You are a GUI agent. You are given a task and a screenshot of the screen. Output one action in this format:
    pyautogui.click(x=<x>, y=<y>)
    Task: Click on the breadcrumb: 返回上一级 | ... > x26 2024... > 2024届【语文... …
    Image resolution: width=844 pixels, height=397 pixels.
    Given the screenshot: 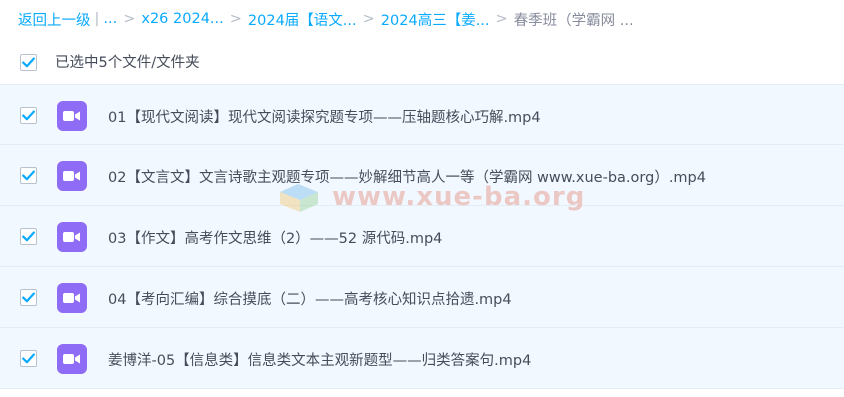 What is the action you would take?
    pyautogui.click(x=422, y=19)
    